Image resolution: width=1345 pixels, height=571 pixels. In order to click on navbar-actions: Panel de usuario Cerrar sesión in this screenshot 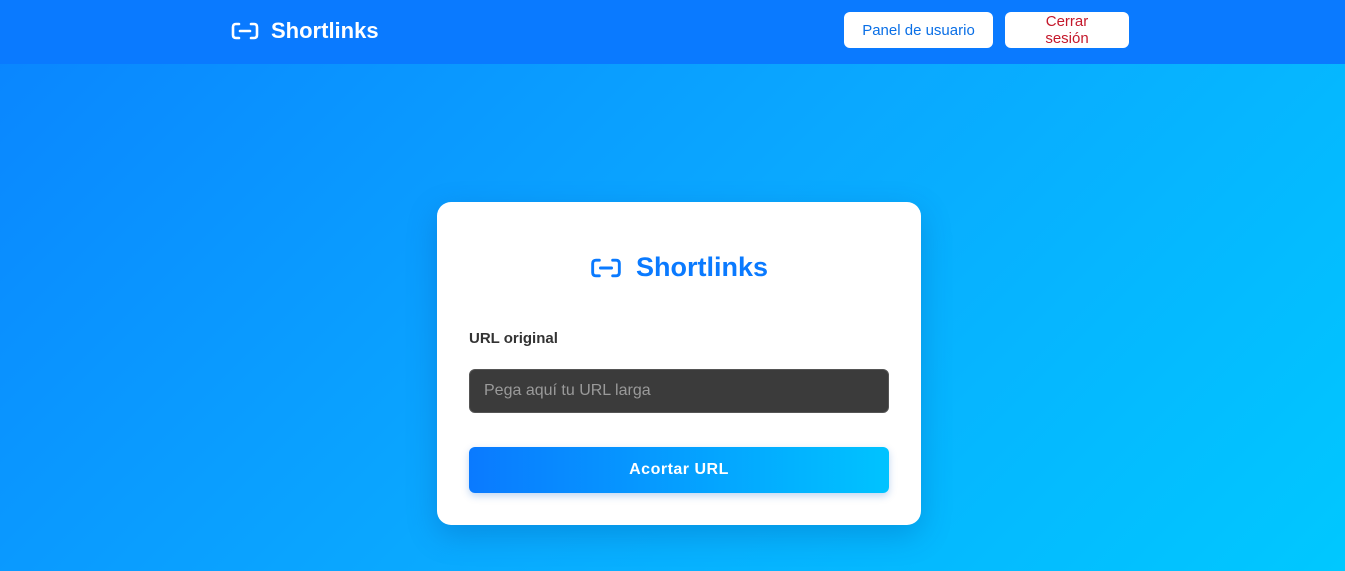, I will do `click(986, 30)`.